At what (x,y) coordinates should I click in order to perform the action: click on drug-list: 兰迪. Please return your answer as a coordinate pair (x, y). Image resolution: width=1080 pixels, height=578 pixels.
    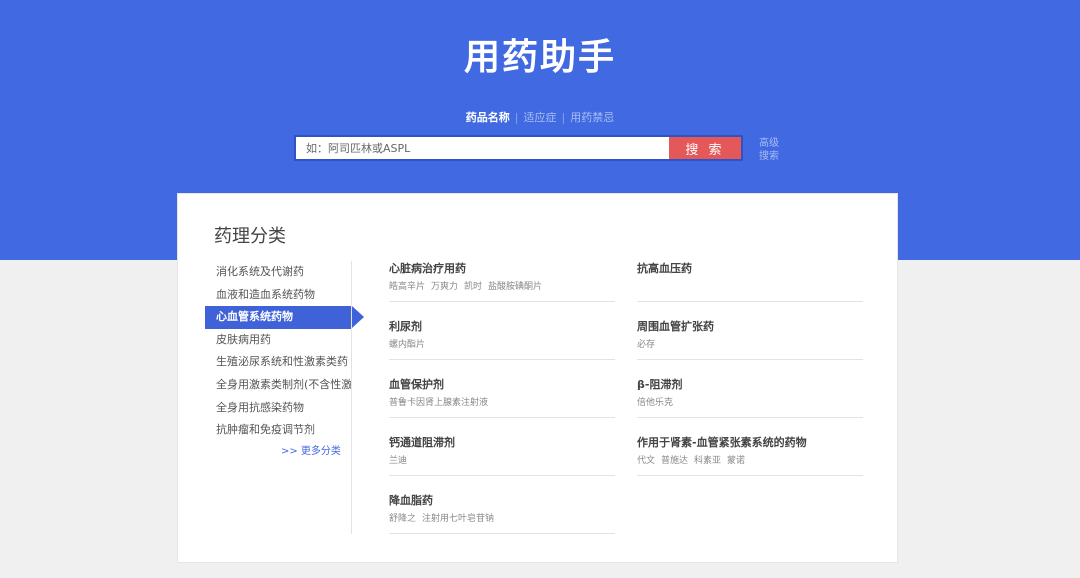
    Looking at the image, I should click on (502, 461).